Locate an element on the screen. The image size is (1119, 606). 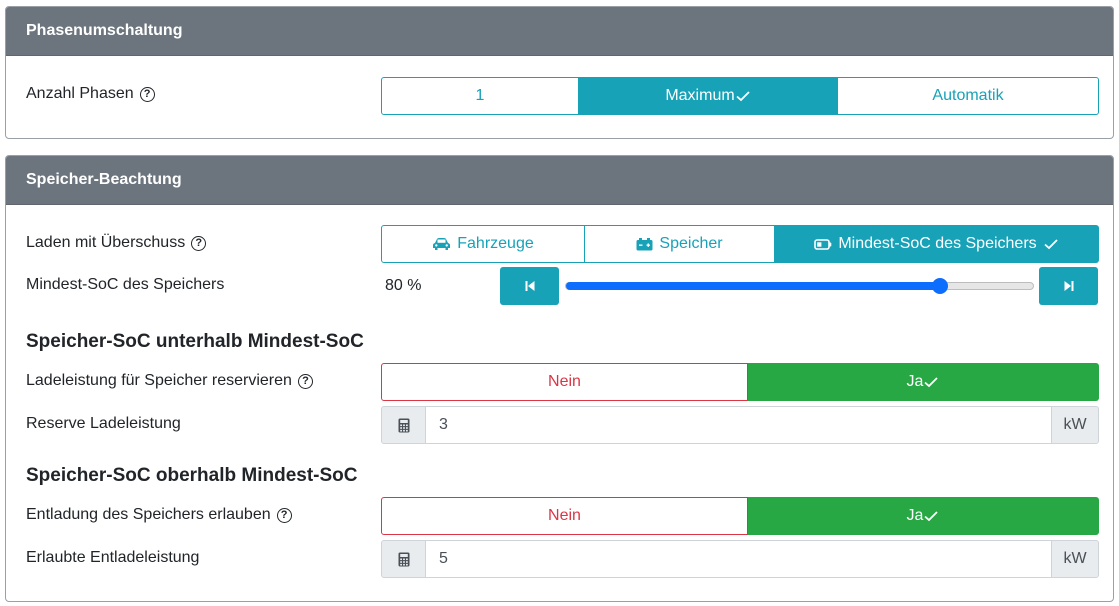
phase-count-label-text: Anzahl Phasen is located at coordinates (80, 93).